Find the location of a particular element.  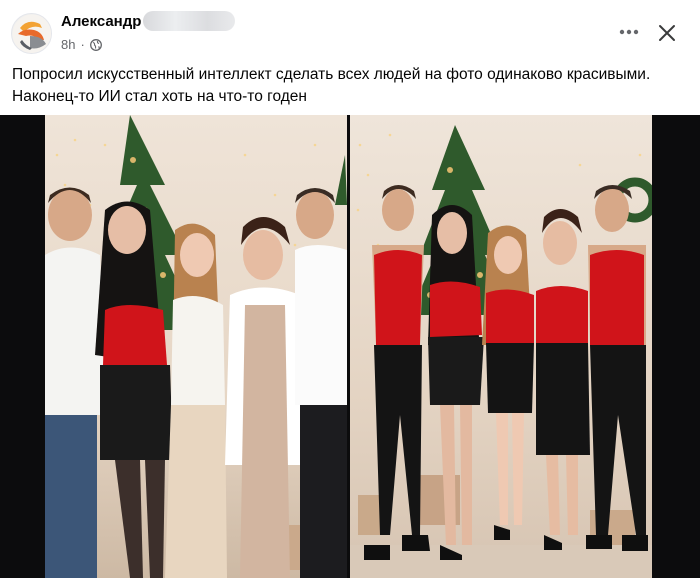

post-meta: 8h · is located at coordinates (81, 44).